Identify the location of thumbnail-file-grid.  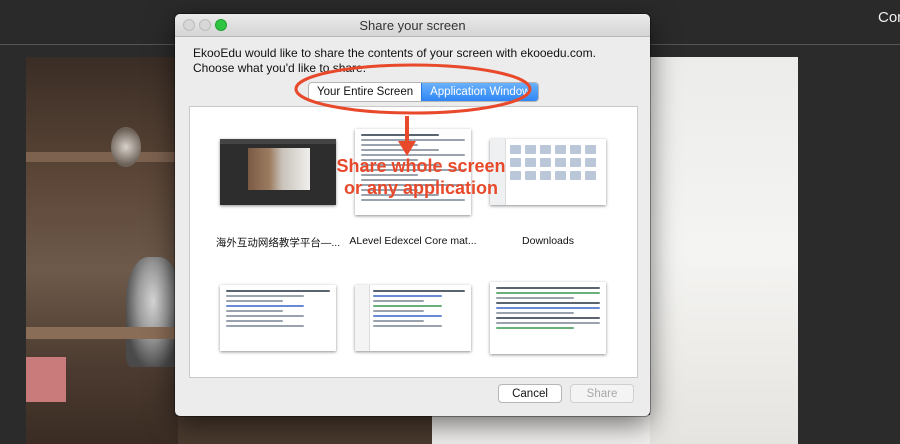
(553, 162).